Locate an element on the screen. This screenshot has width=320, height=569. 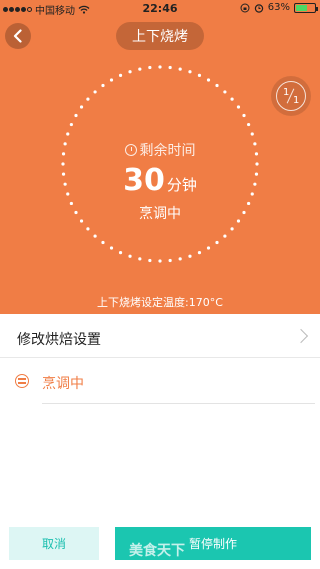
remaining-time-label-row: 剩余时间 is located at coordinates (160, 150).